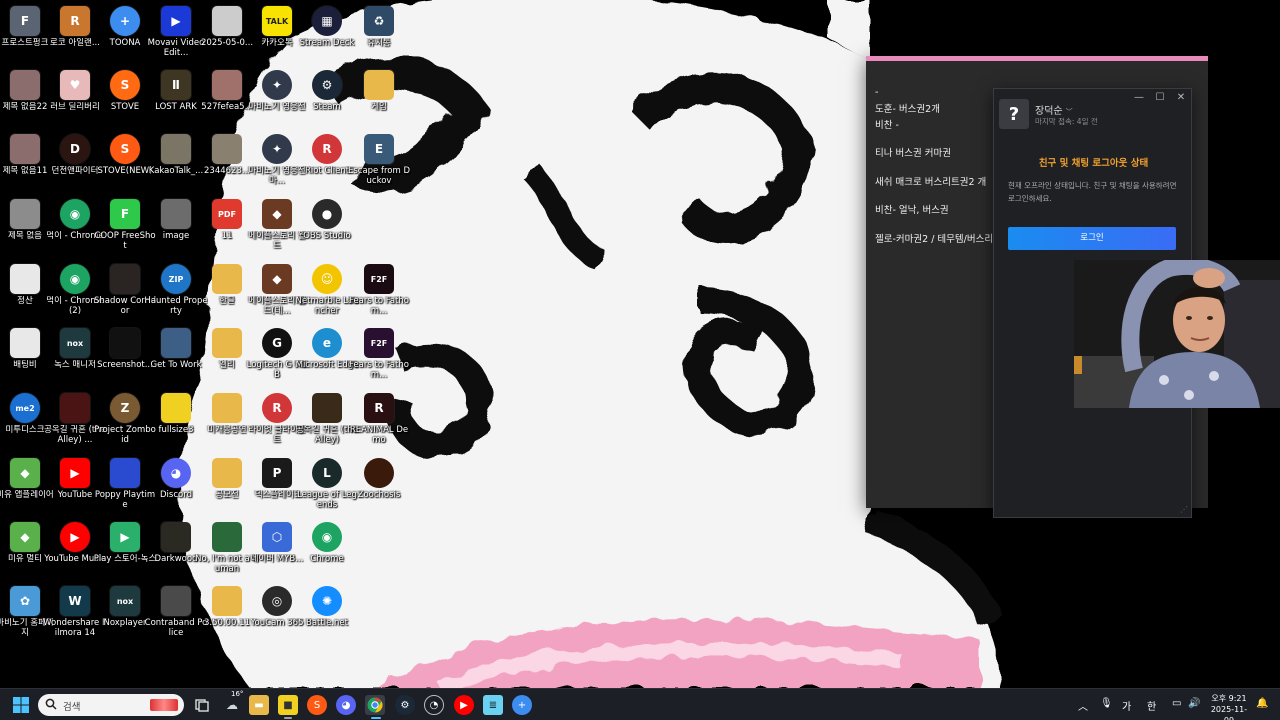  I want to click on notepad-icon: ≣, so click(493, 705).